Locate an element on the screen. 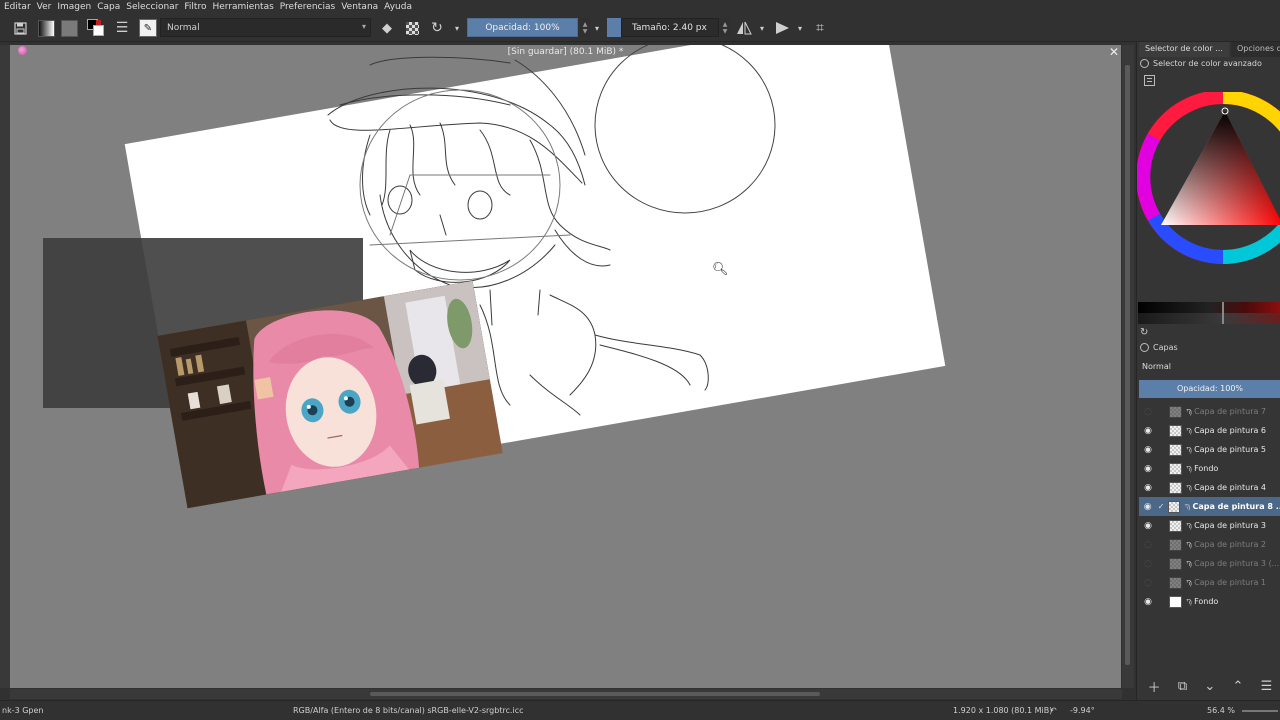 The width and height of the screenshot is (1280, 720). size-slider-fill is located at coordinates (614, 27).